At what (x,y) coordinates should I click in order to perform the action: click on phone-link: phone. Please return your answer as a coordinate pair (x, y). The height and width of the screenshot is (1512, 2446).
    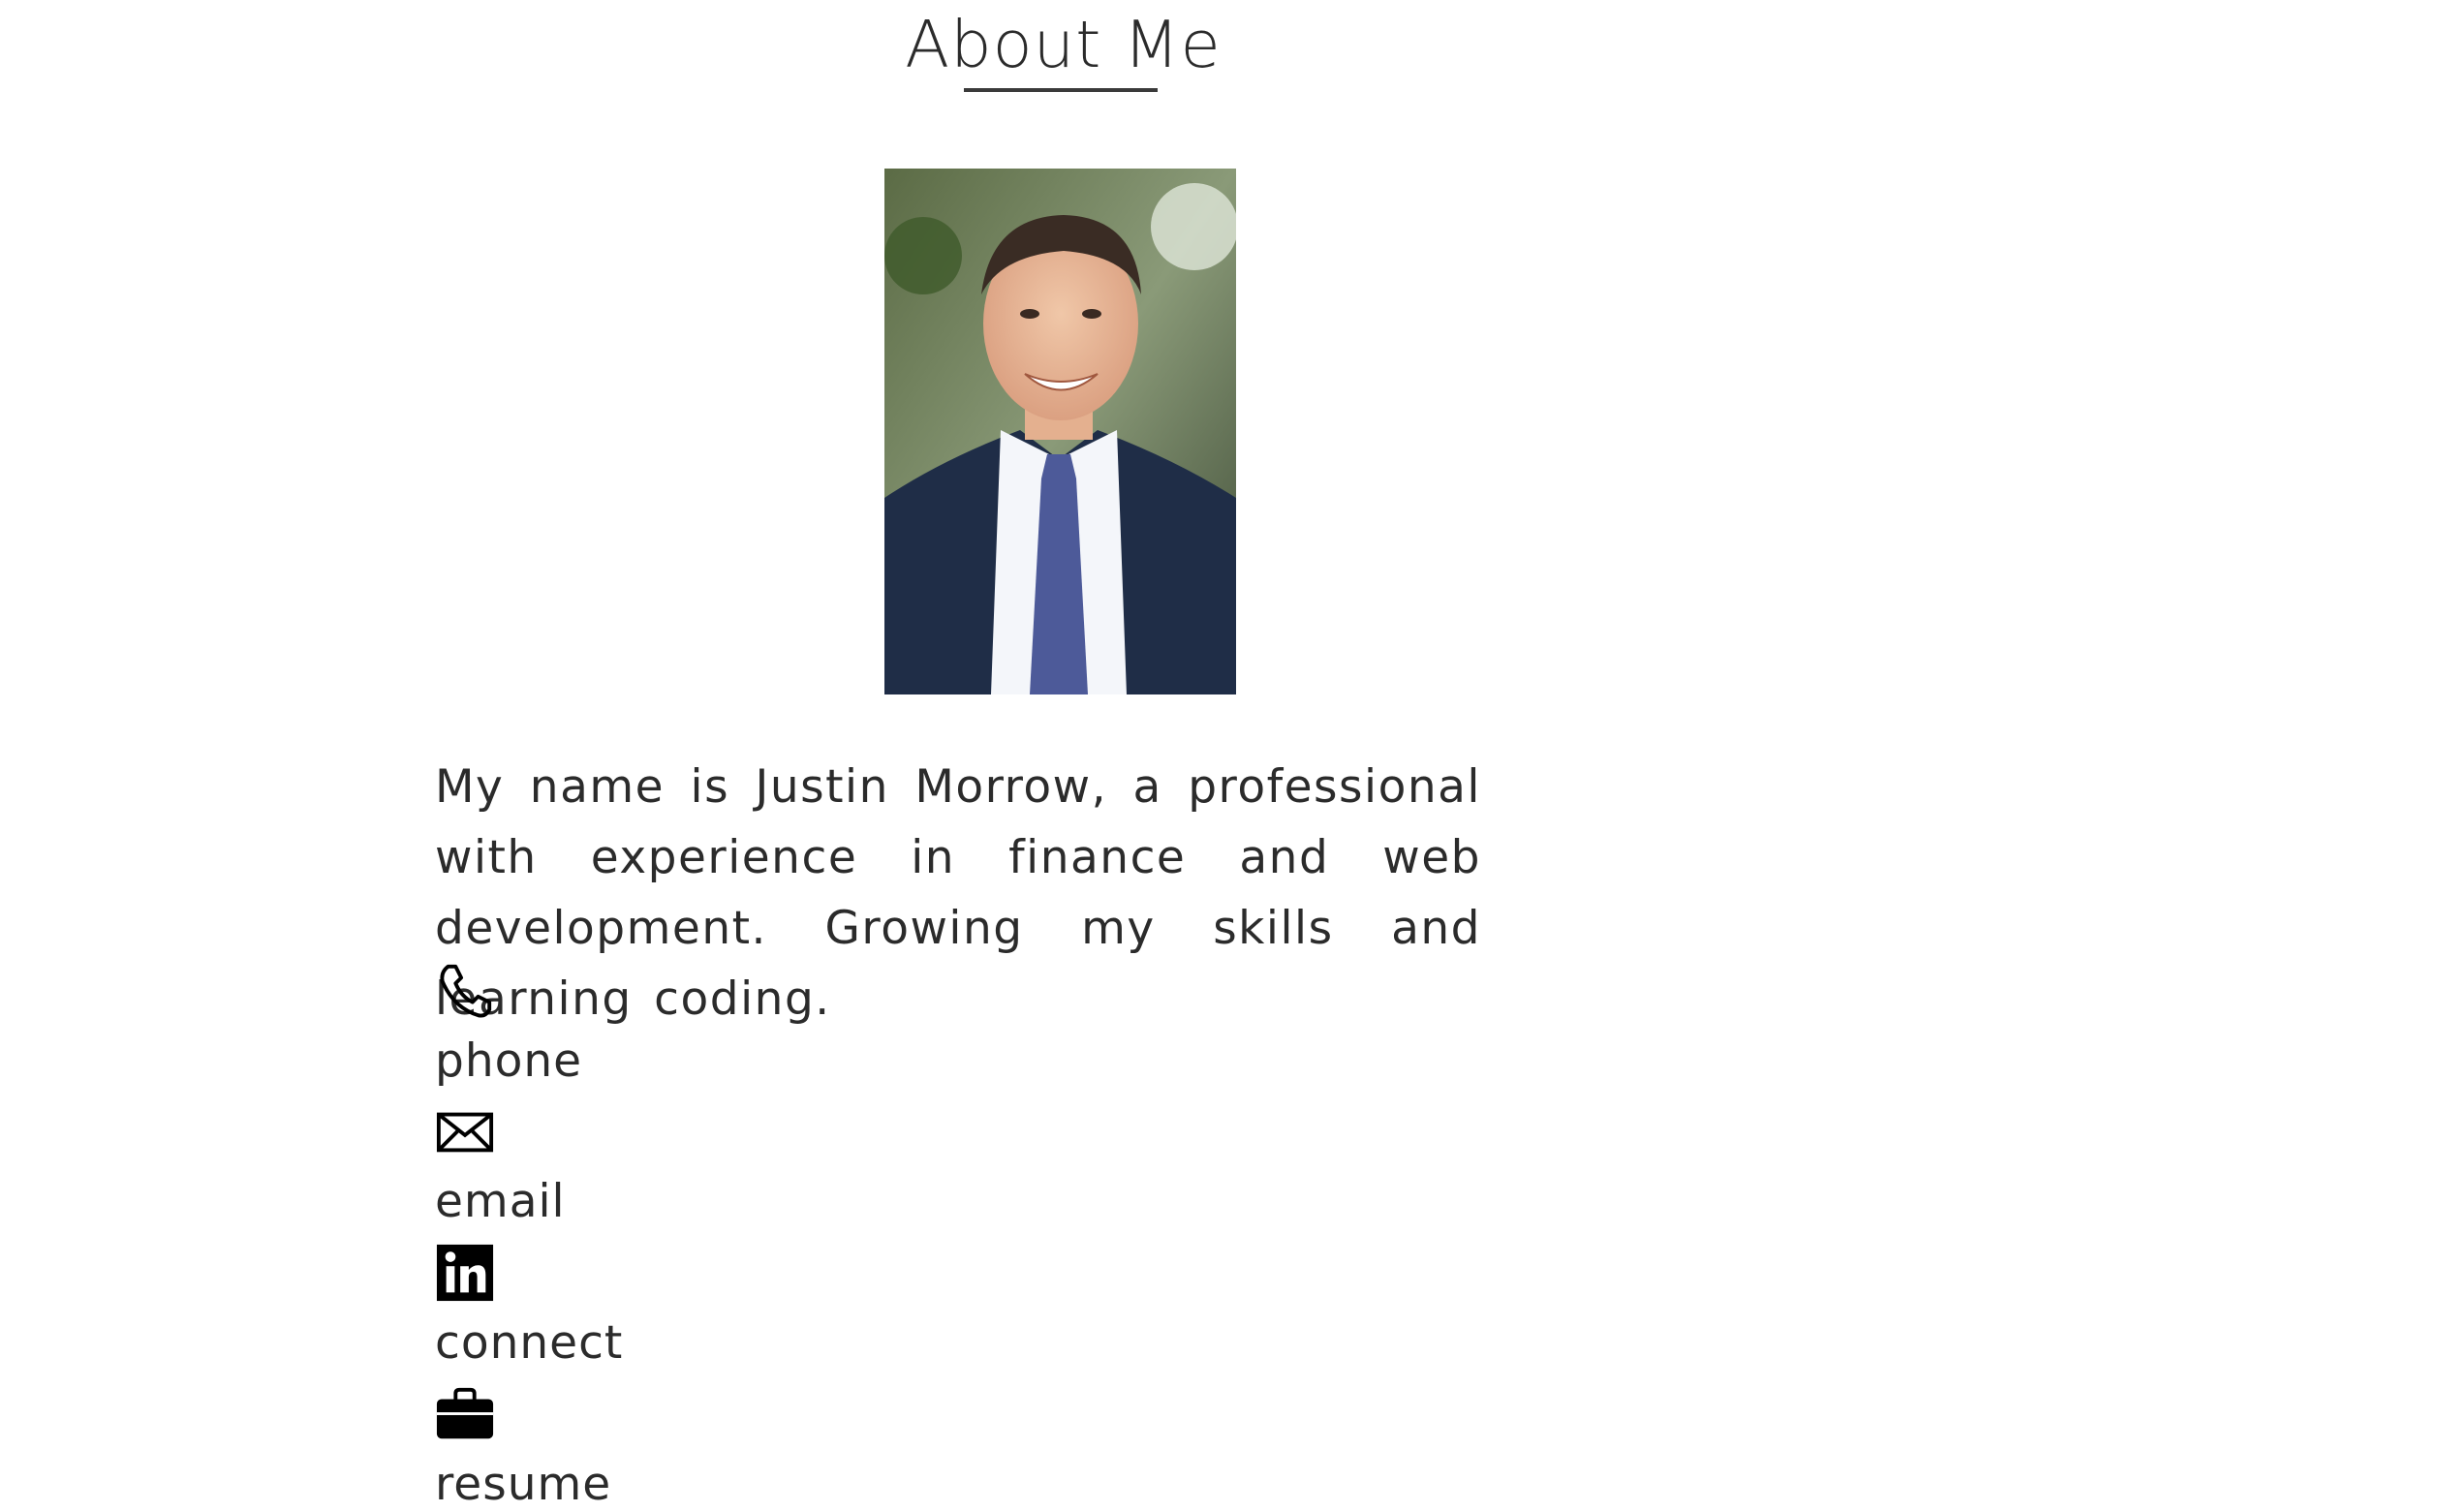
    Looking at the image, I should click on (508, 1025).